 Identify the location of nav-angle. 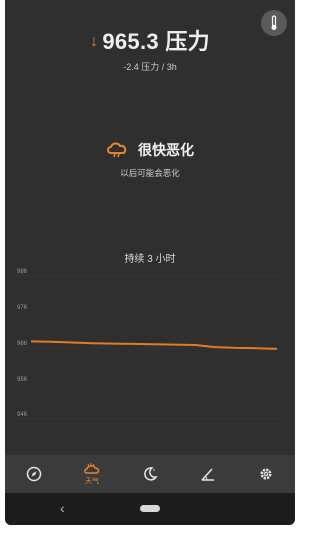
(208, 474).